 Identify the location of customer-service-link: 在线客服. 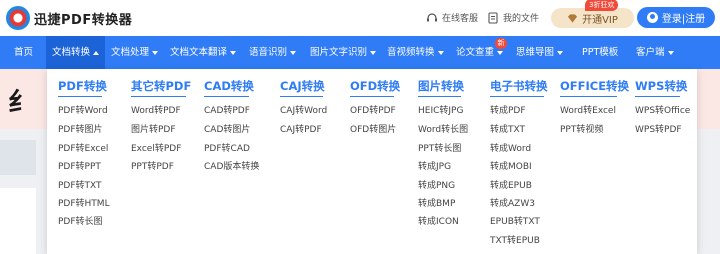
(452, 17).